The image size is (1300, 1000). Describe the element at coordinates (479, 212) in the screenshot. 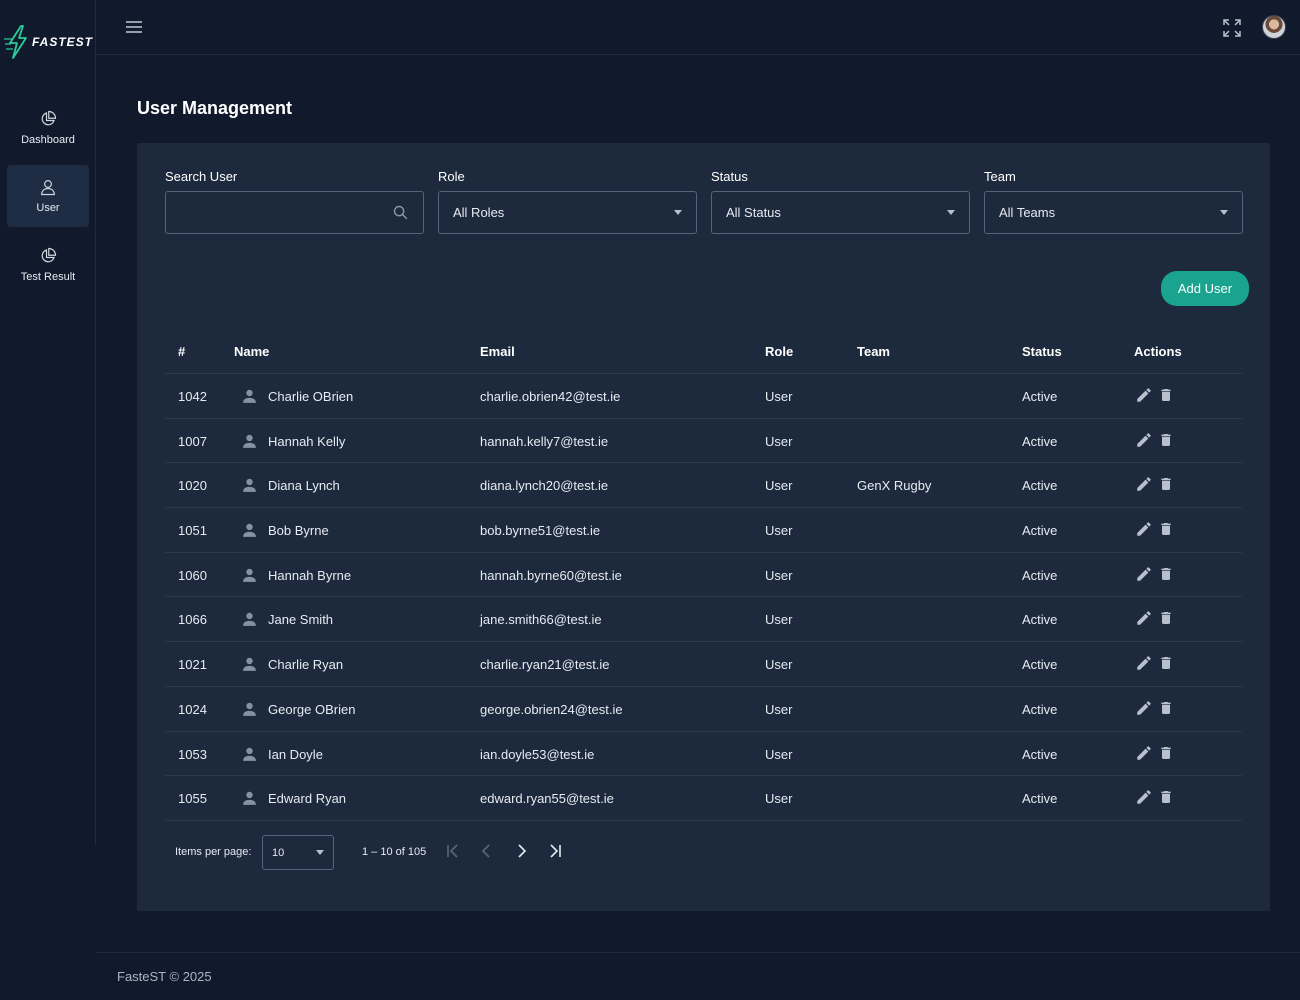

I see `role-select-value: All Roles` at that location.